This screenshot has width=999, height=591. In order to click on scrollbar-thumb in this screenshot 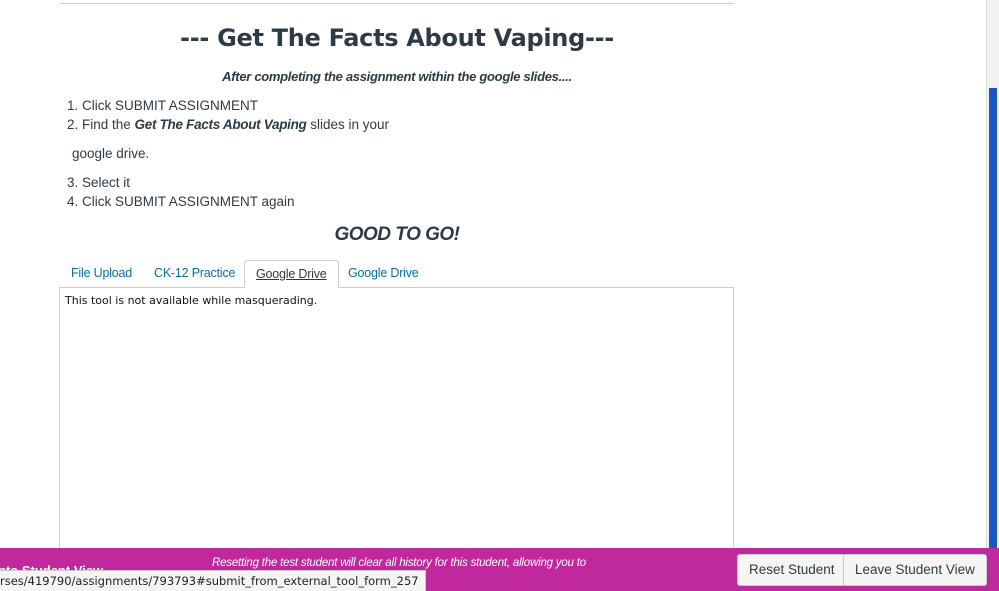, I will do `click(993, 318)`.